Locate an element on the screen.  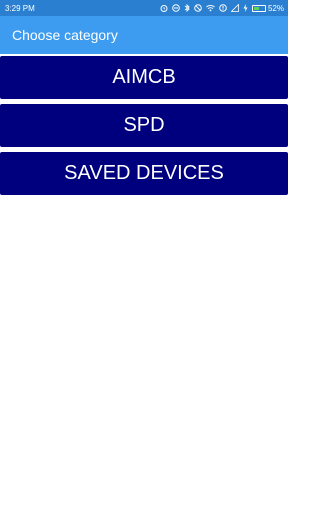
silent-icon is located at coordinates (198, 8).